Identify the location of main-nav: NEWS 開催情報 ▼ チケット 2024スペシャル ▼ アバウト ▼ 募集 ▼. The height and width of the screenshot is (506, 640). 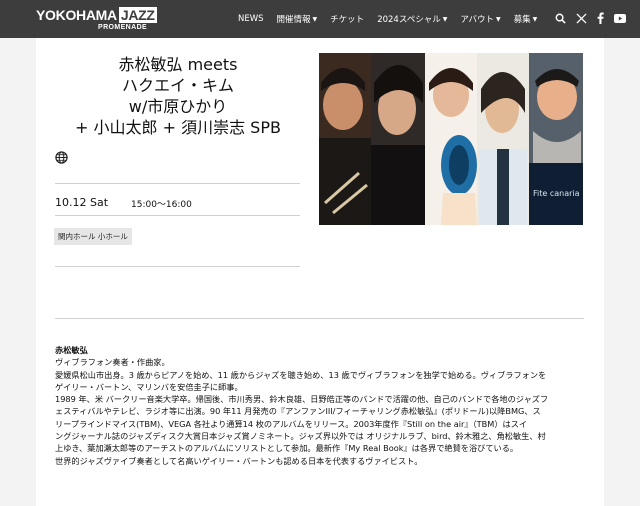
(394, 19).